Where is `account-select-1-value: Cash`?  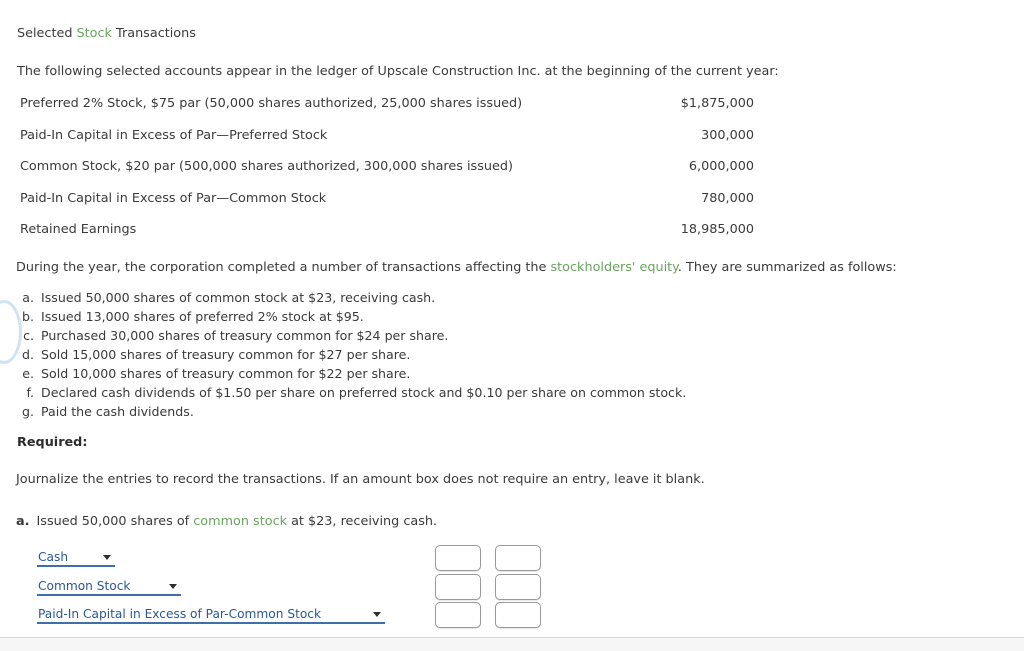
account-select-1-value: Cash is located at coordinates (53, 557).